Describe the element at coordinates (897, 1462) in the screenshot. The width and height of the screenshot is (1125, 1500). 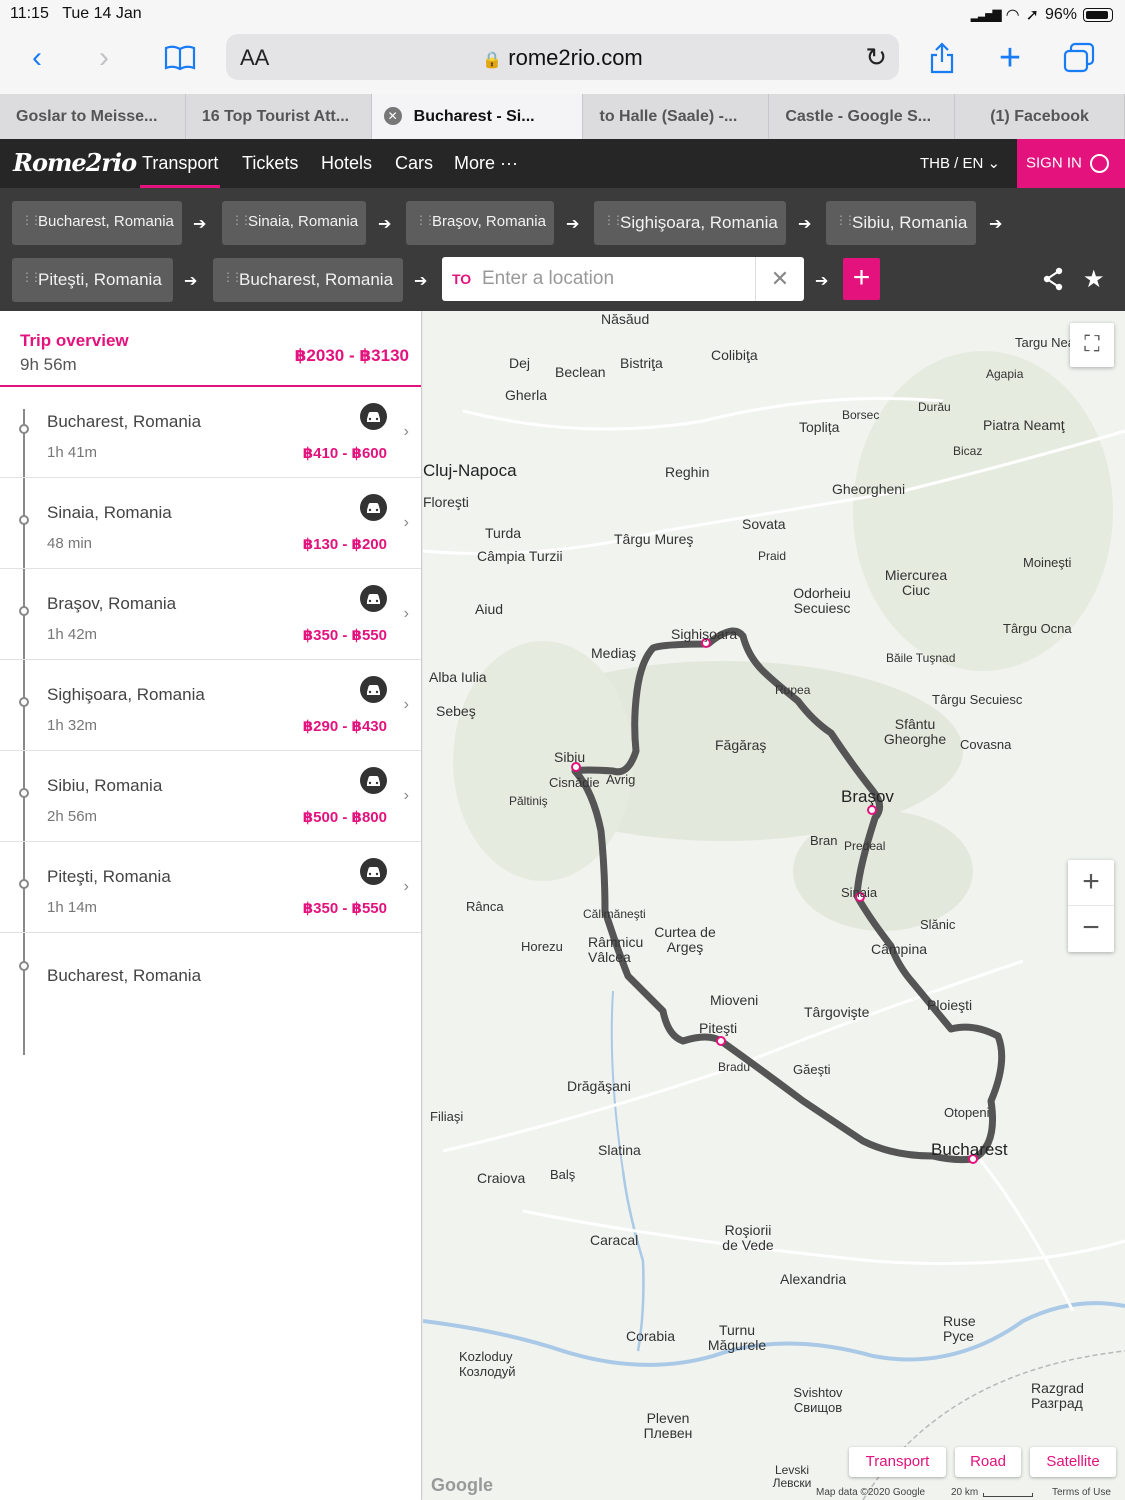
I see `map-type-transport: Transport` at that location.